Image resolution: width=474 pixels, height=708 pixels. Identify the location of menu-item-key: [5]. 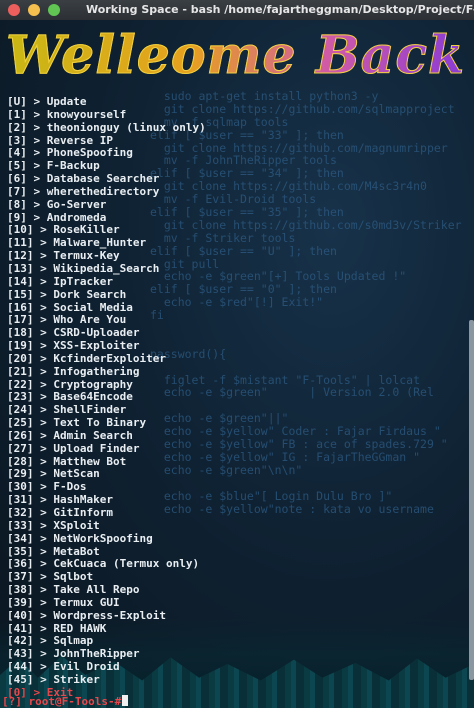
(17, 166).